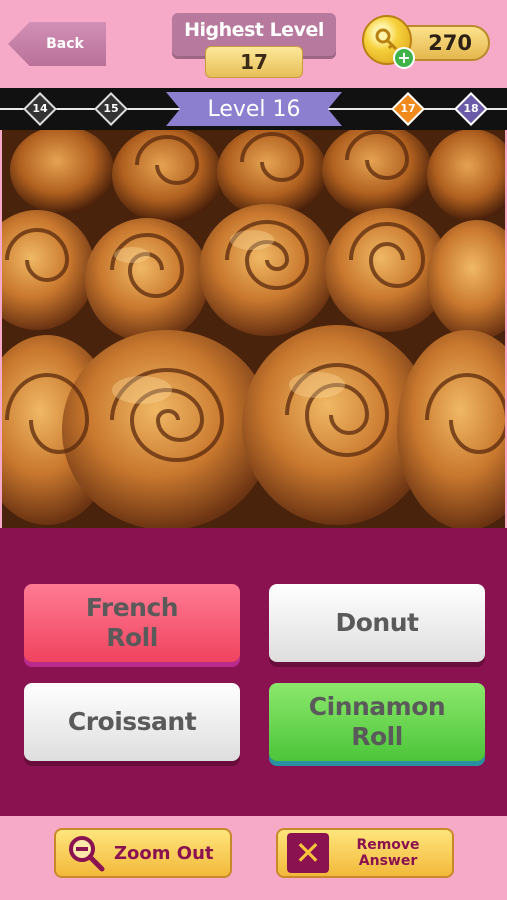  I want to click on bottom-bar: Zoom Out ✕ Remove Answer, so click(253, 858).